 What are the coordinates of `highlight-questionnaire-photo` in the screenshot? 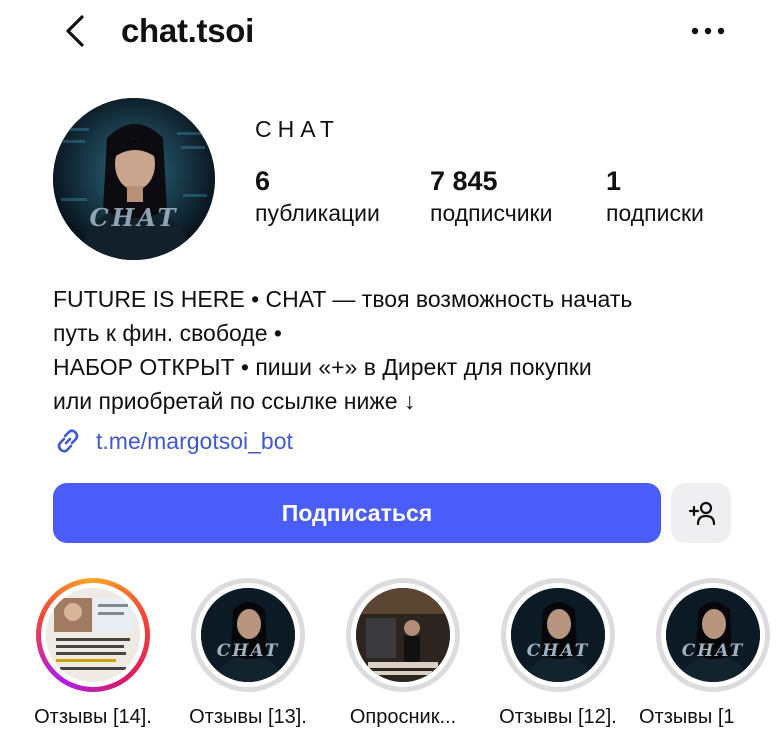 It's located at (403, 635).